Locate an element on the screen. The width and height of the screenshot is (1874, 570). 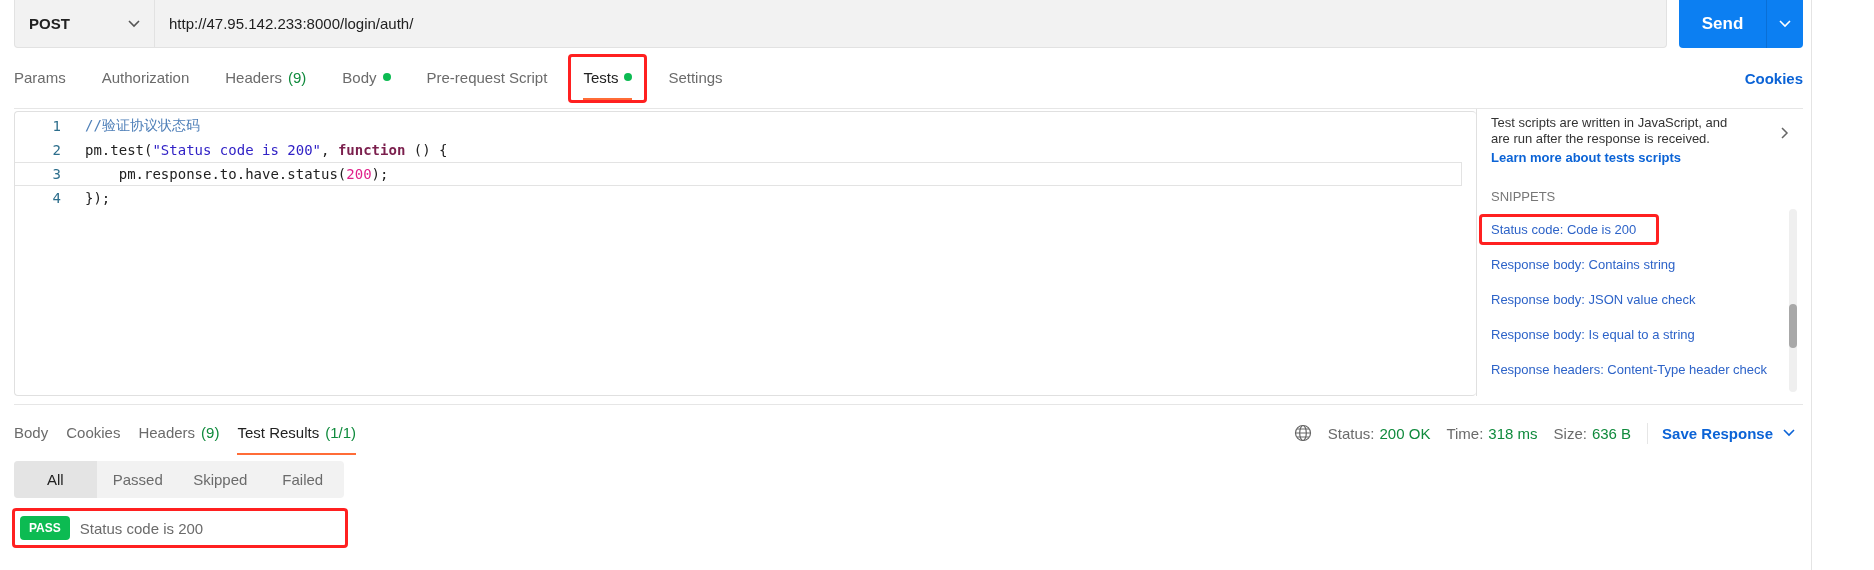
response-tab: Headers (9) is located at coordinates (179, 433).